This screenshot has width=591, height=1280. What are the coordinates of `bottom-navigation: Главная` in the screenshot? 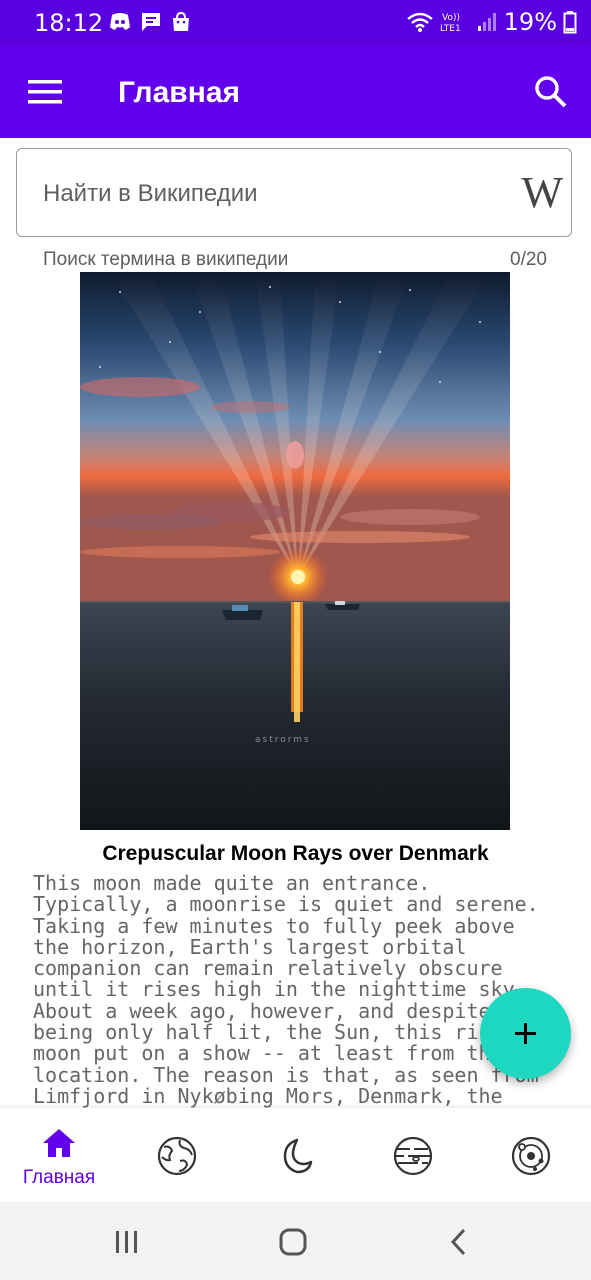 It's located at (295, 1155).